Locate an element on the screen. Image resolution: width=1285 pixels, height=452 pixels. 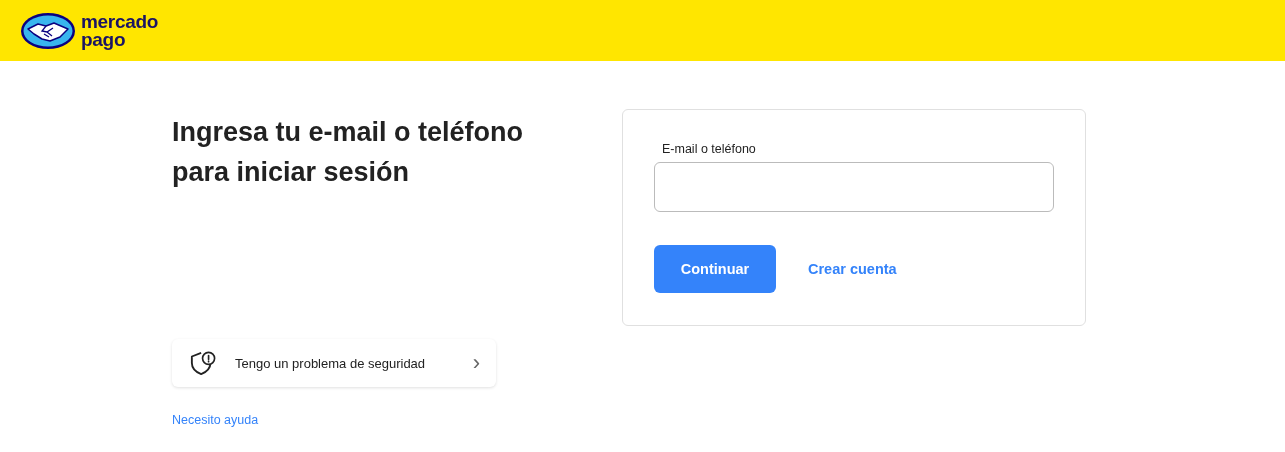
security-problem-item: Tengo un problema de seguridad › is located at coordinates (334, 363).